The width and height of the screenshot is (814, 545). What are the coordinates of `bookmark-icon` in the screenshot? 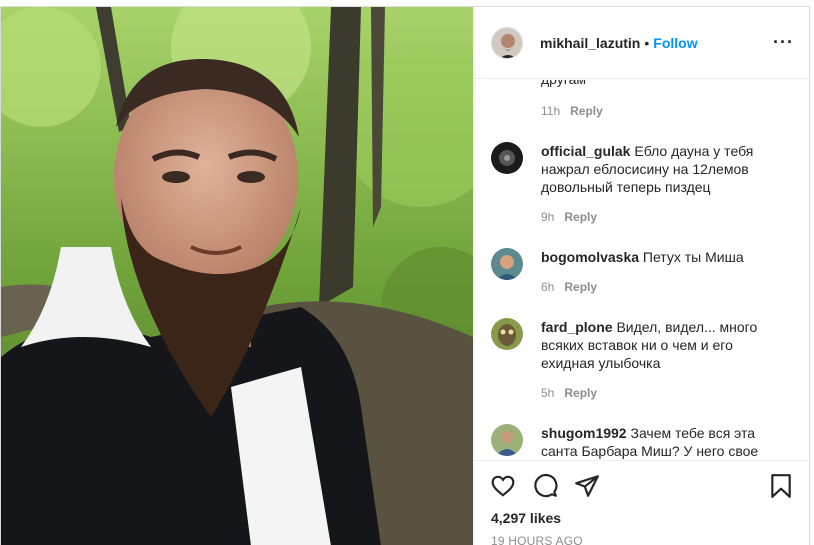 It's located at (781, 486).